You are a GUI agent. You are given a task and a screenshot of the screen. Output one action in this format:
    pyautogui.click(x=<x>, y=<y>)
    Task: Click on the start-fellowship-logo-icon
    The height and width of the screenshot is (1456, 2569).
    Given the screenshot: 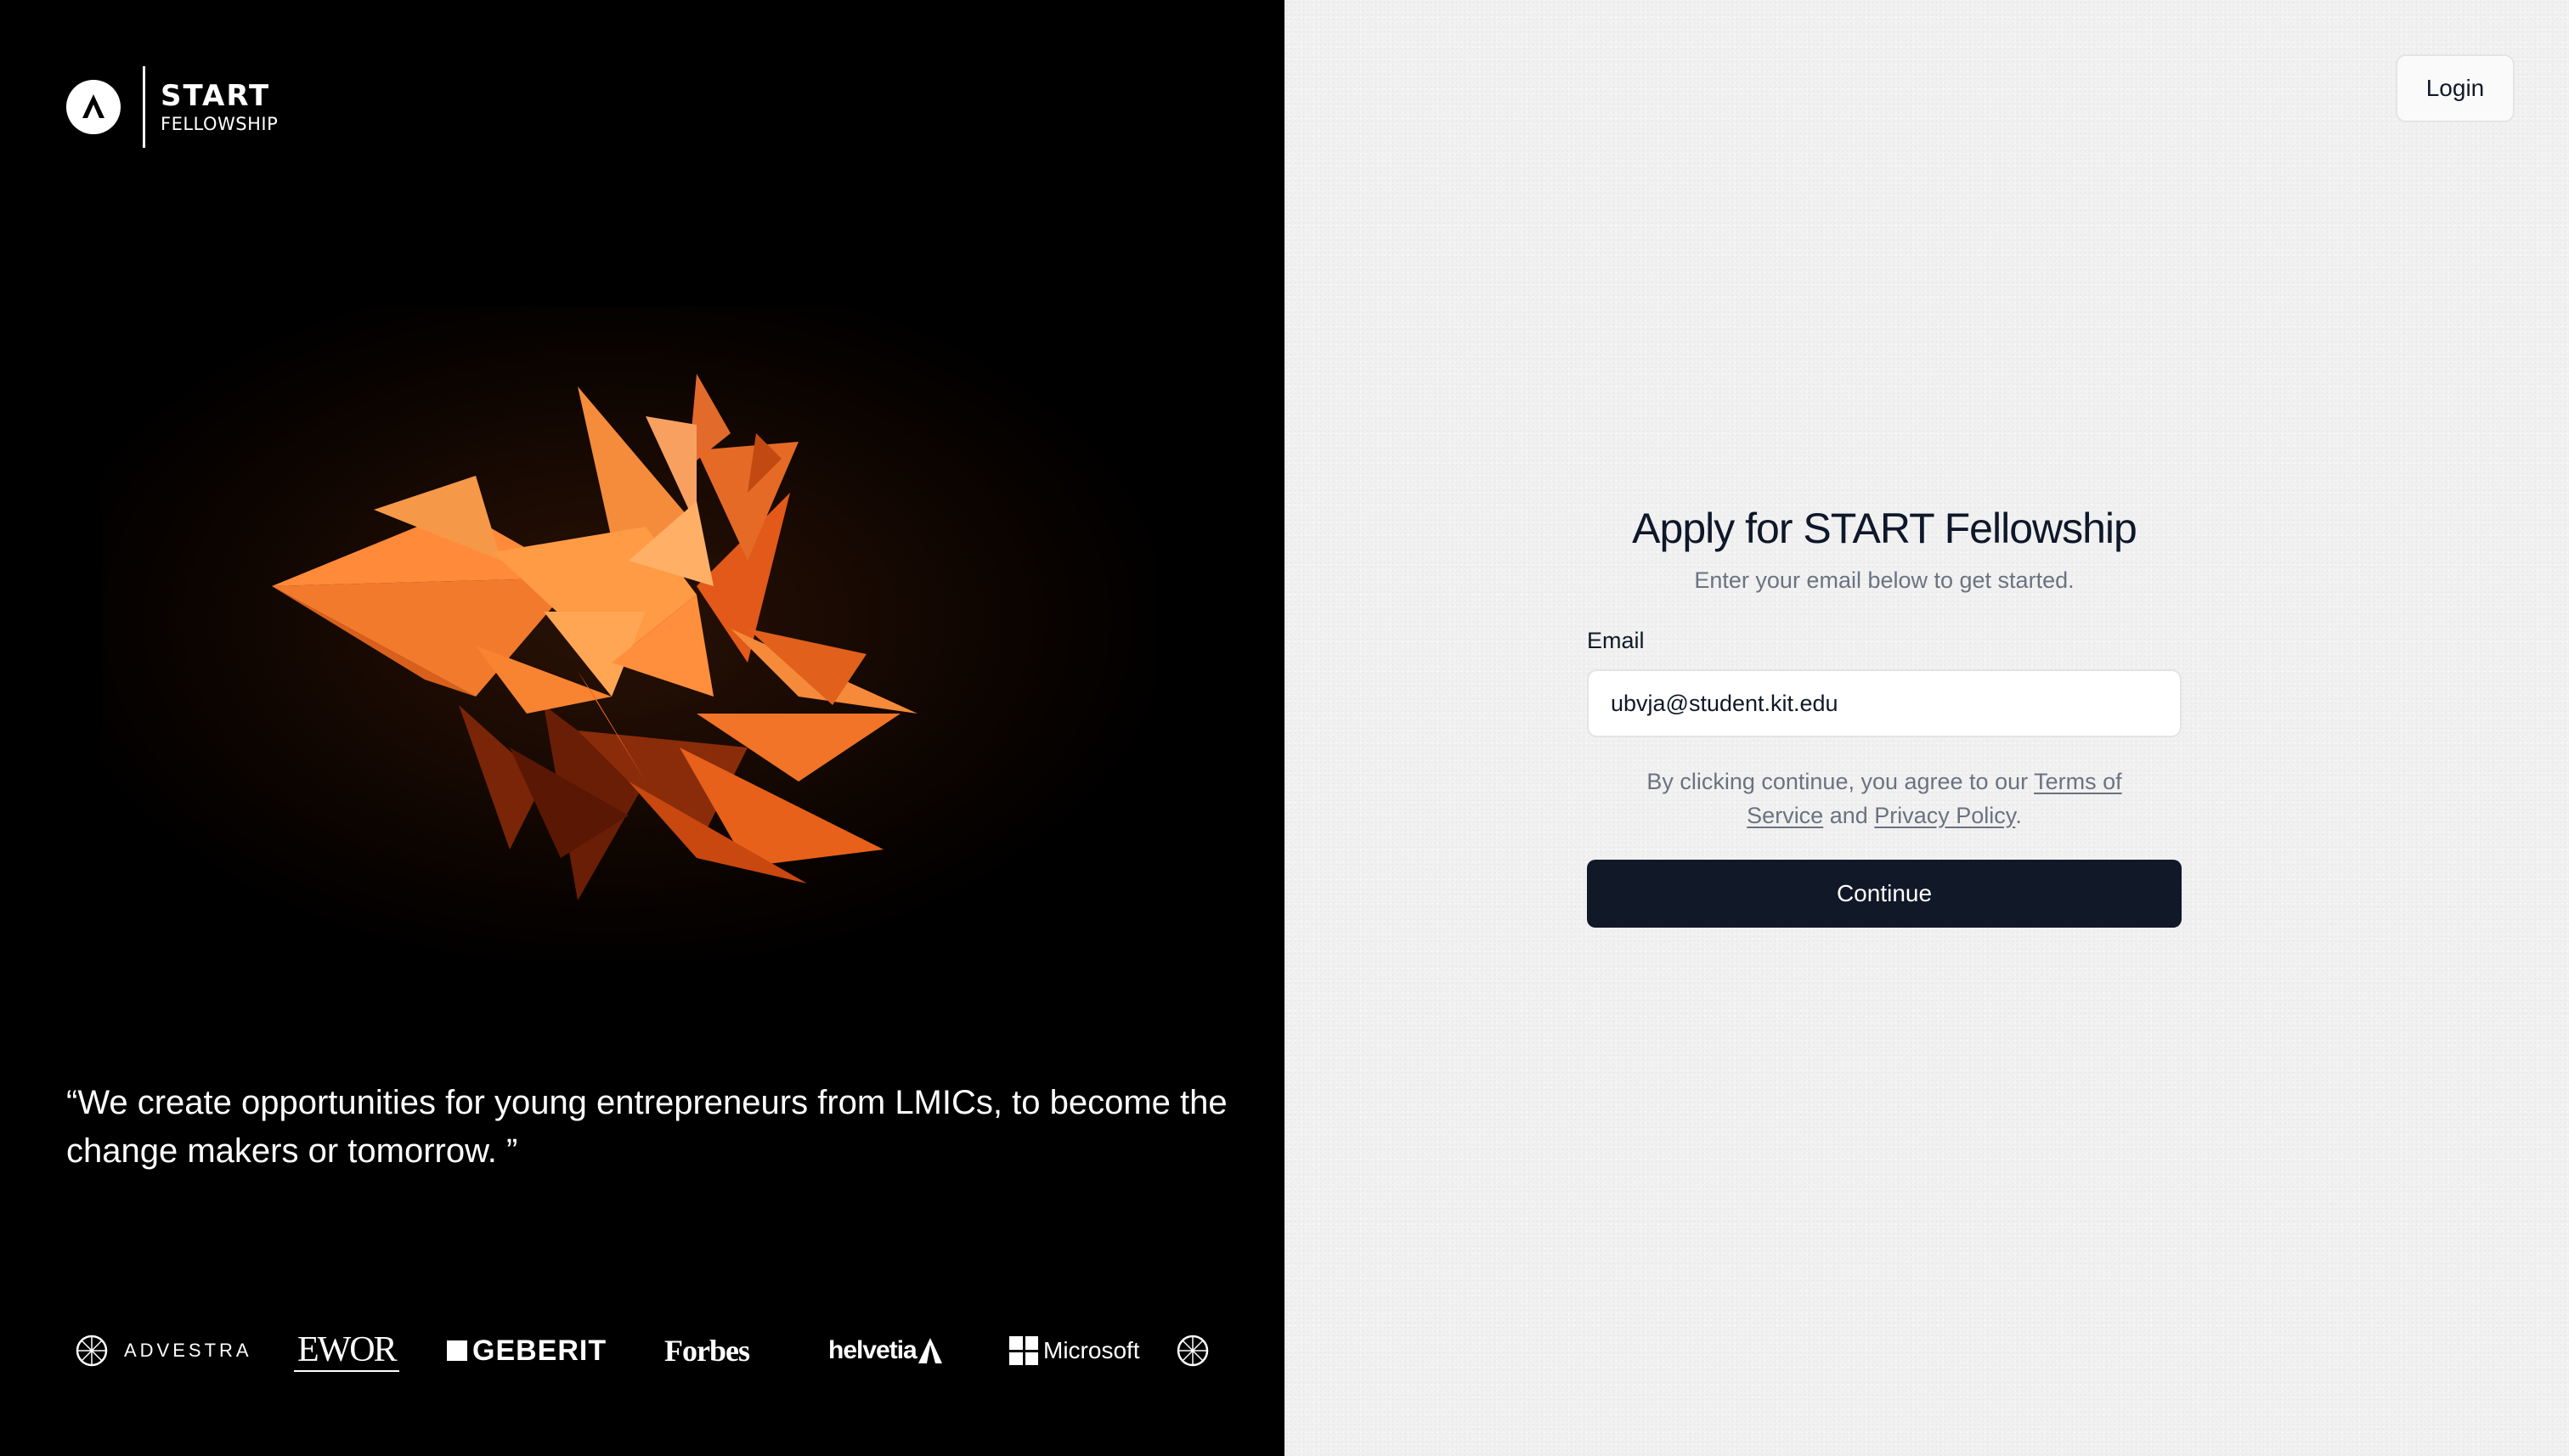 What is the action you would take?
    pyautogui.click(x=94, y=107)
    